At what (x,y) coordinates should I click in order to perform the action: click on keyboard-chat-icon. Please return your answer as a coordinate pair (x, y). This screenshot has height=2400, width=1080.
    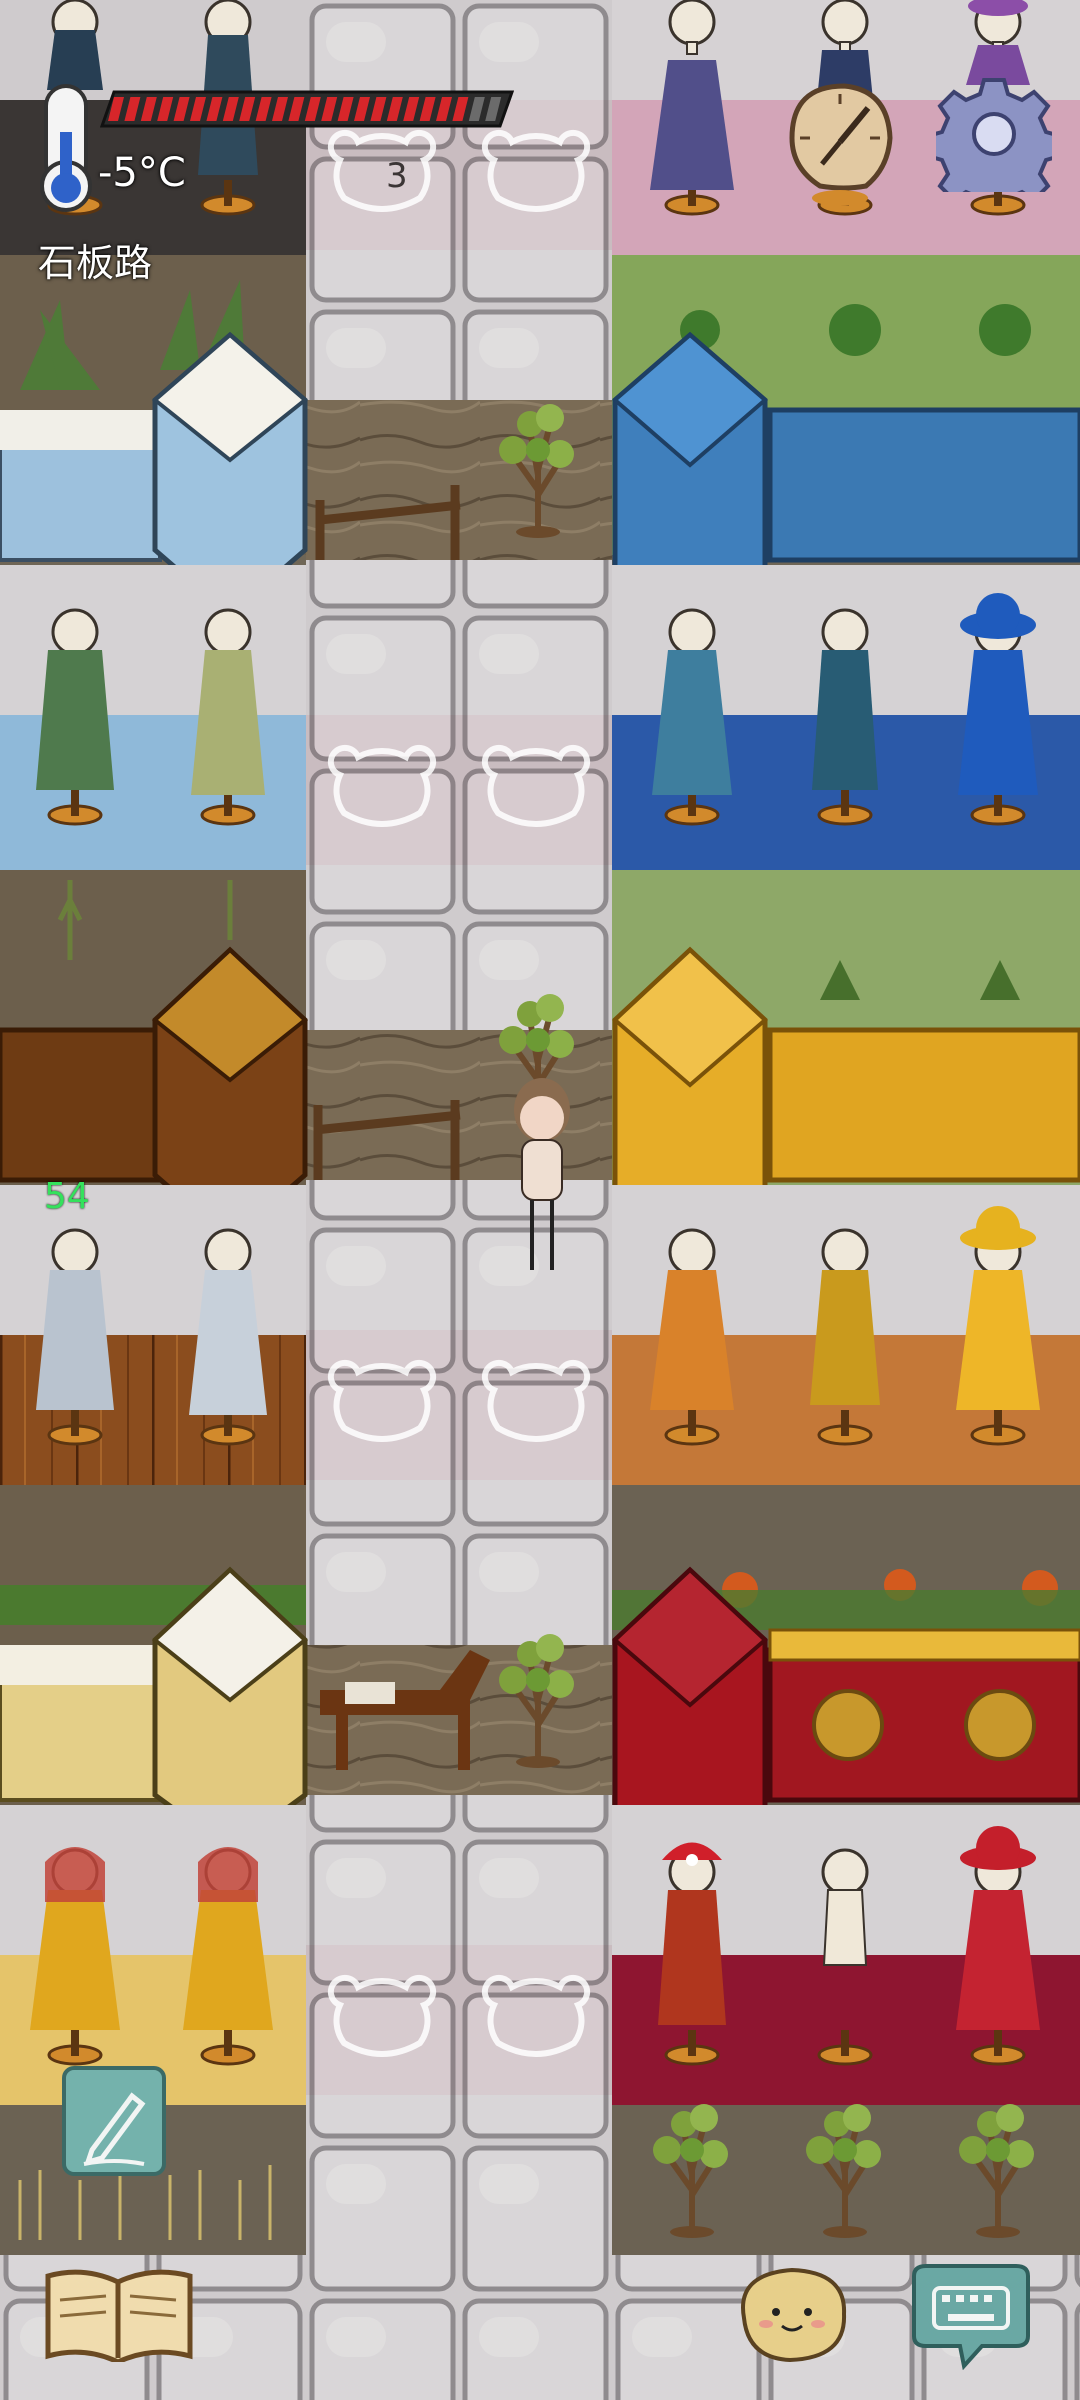
    Looking at the image, I should click on (971, 2316).